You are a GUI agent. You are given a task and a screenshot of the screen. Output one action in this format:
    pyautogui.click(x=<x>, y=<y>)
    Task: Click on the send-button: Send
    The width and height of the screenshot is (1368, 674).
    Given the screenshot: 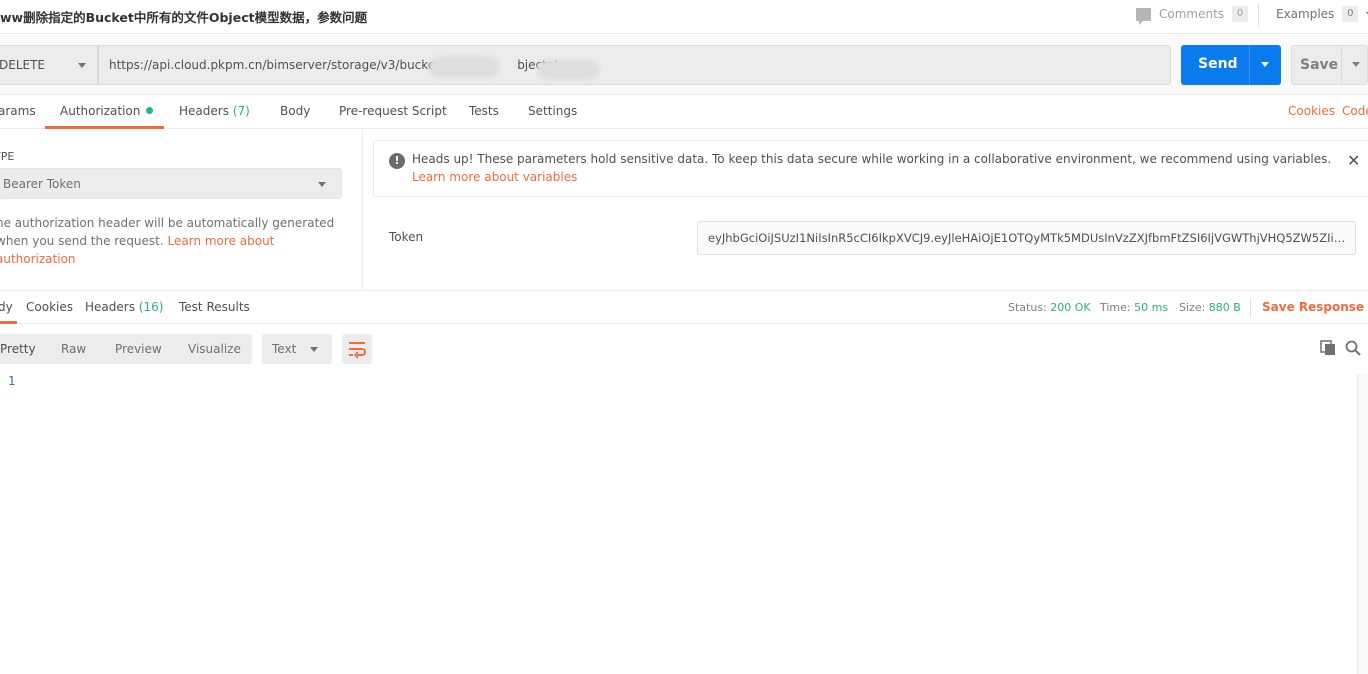 What is the action you would take?
    pyautogui.click(x=1231, y=65)
    